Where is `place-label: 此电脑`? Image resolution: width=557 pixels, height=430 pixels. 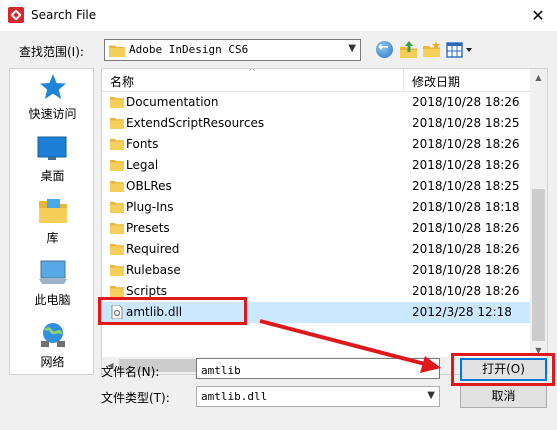 place-label: 此电脑 is located at coordinates (52, 300).